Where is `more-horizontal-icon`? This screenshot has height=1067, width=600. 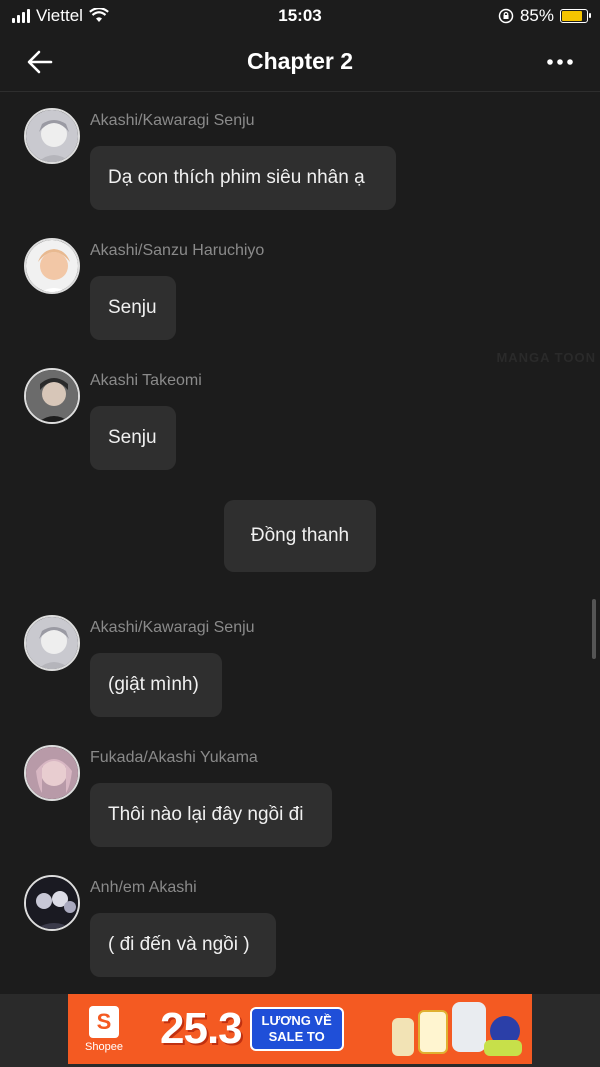 more-horizontal-icon is located at coordinates (560, 61).